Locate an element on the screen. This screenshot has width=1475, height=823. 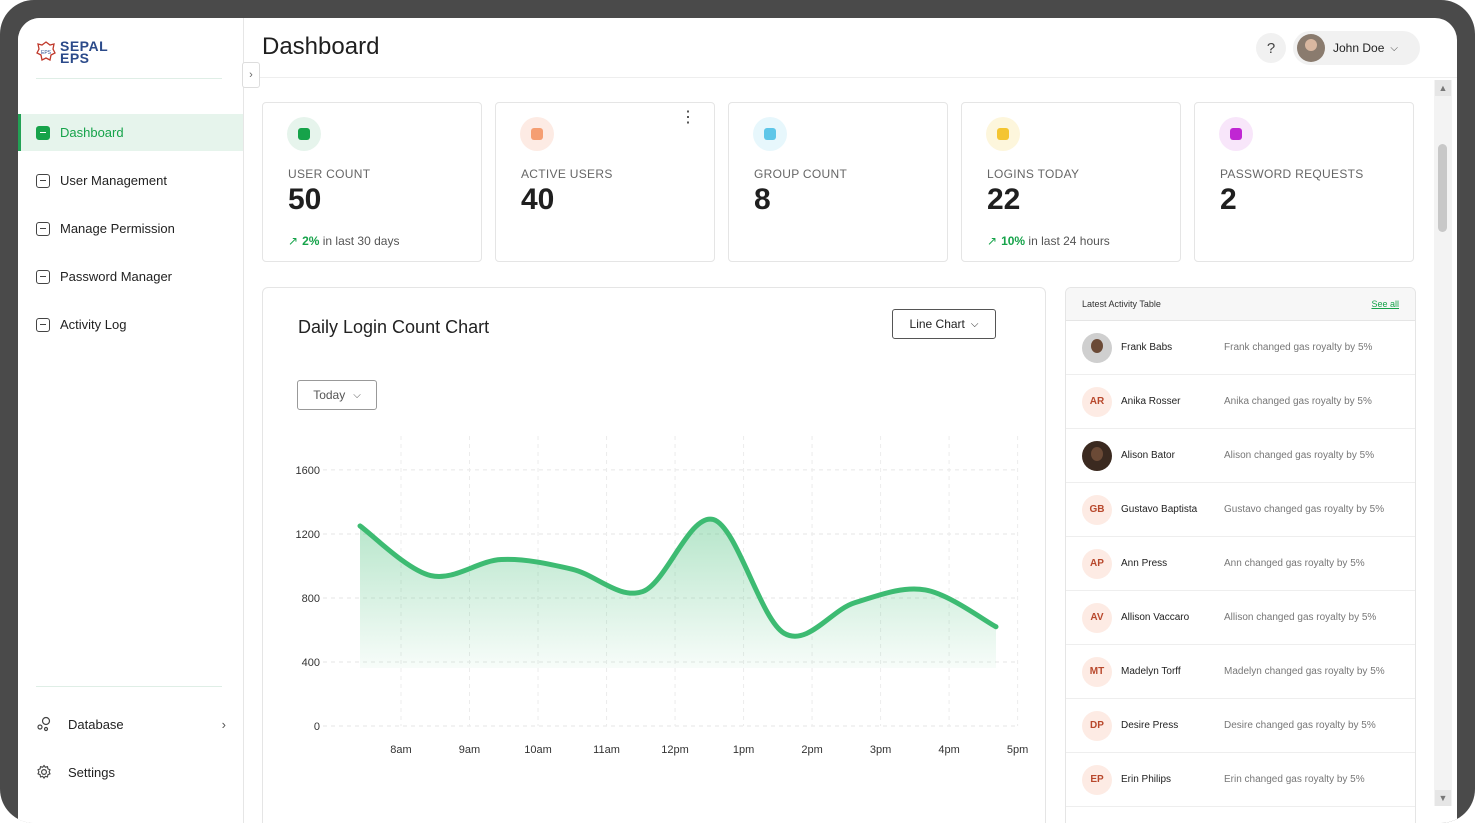
activity-user-name: Madelyn Torff is located at coordinates (1151, 671).